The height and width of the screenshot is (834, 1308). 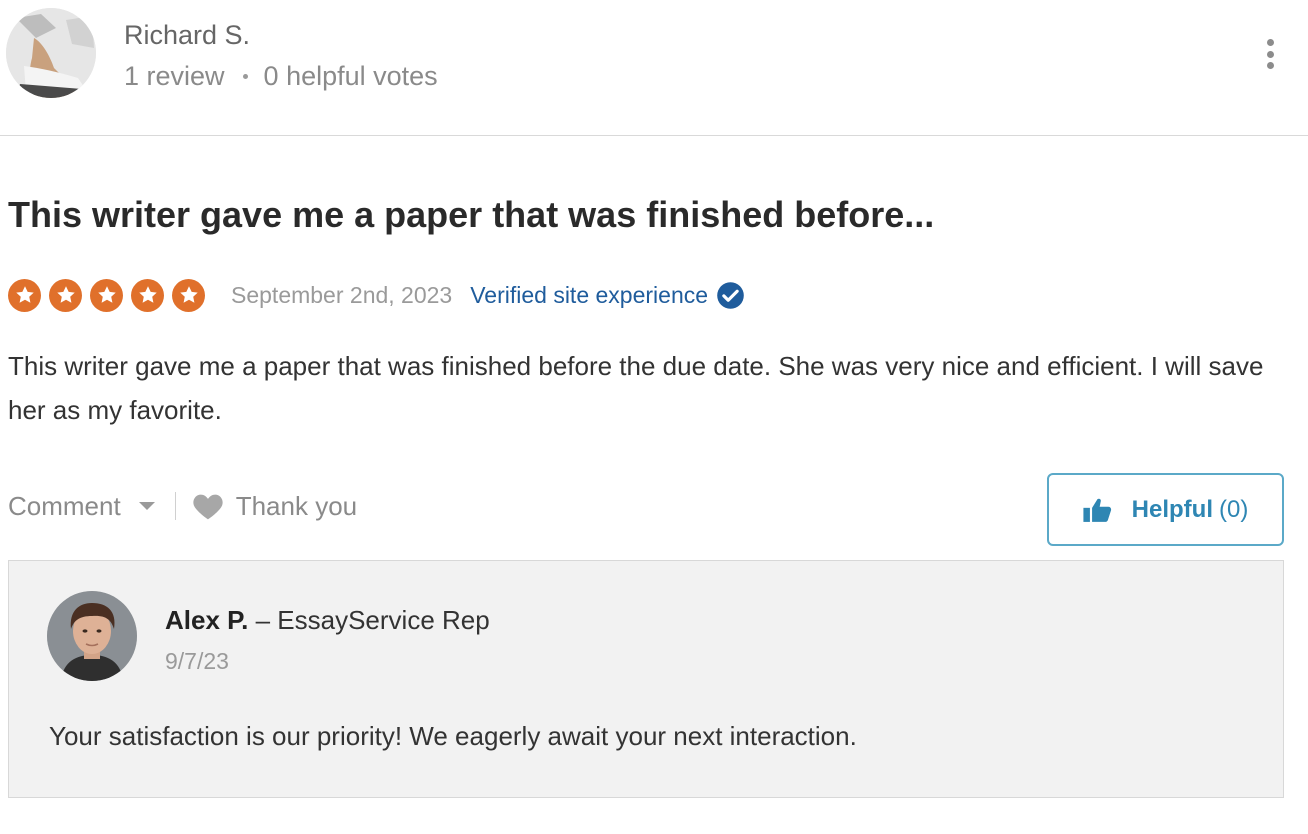 I want to click on review-count: 1 review, so click(x=174, y=76).